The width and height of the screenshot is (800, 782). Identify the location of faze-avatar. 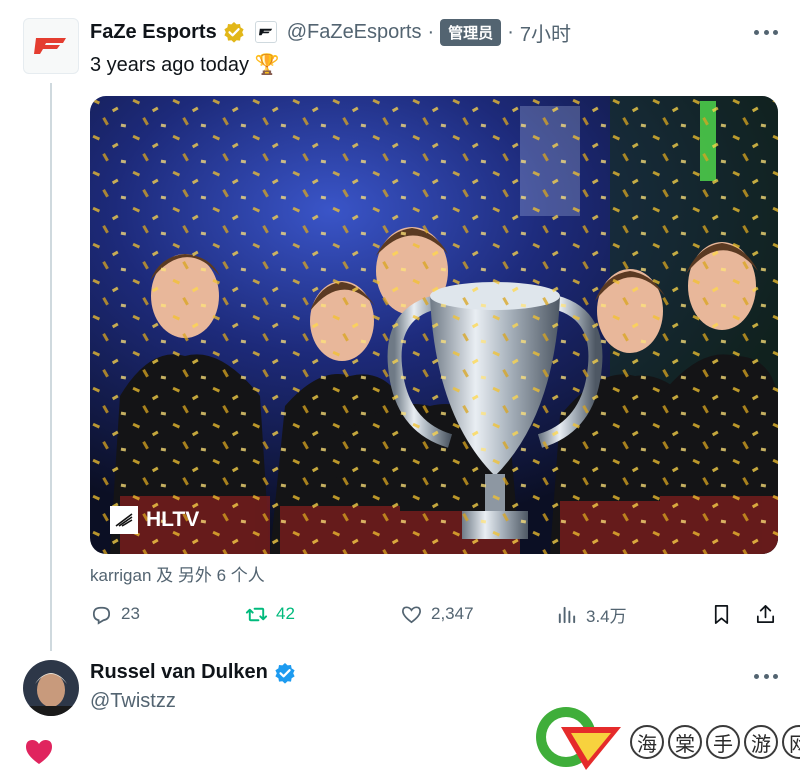
(51, 46).